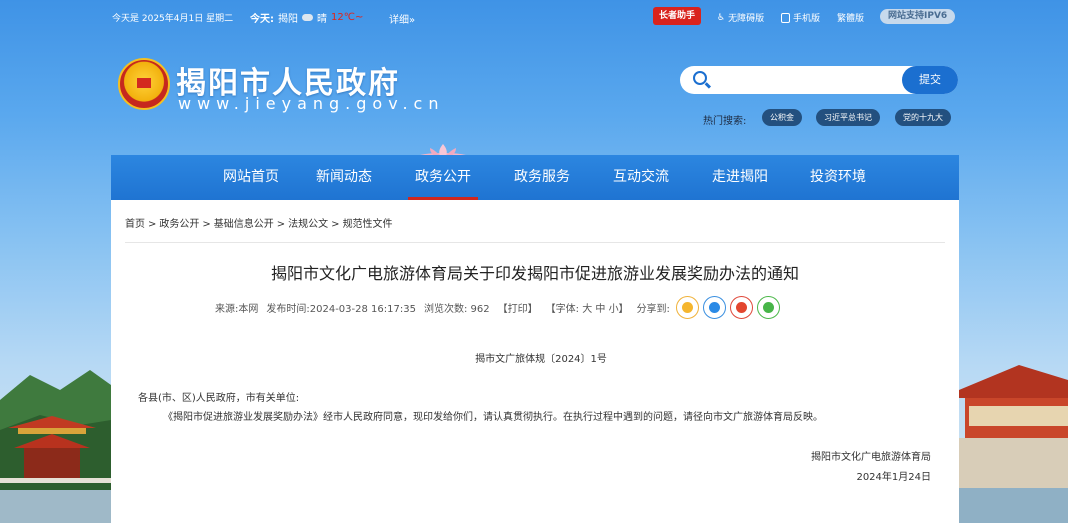  I want to click on search-icon, so click(700, 78).